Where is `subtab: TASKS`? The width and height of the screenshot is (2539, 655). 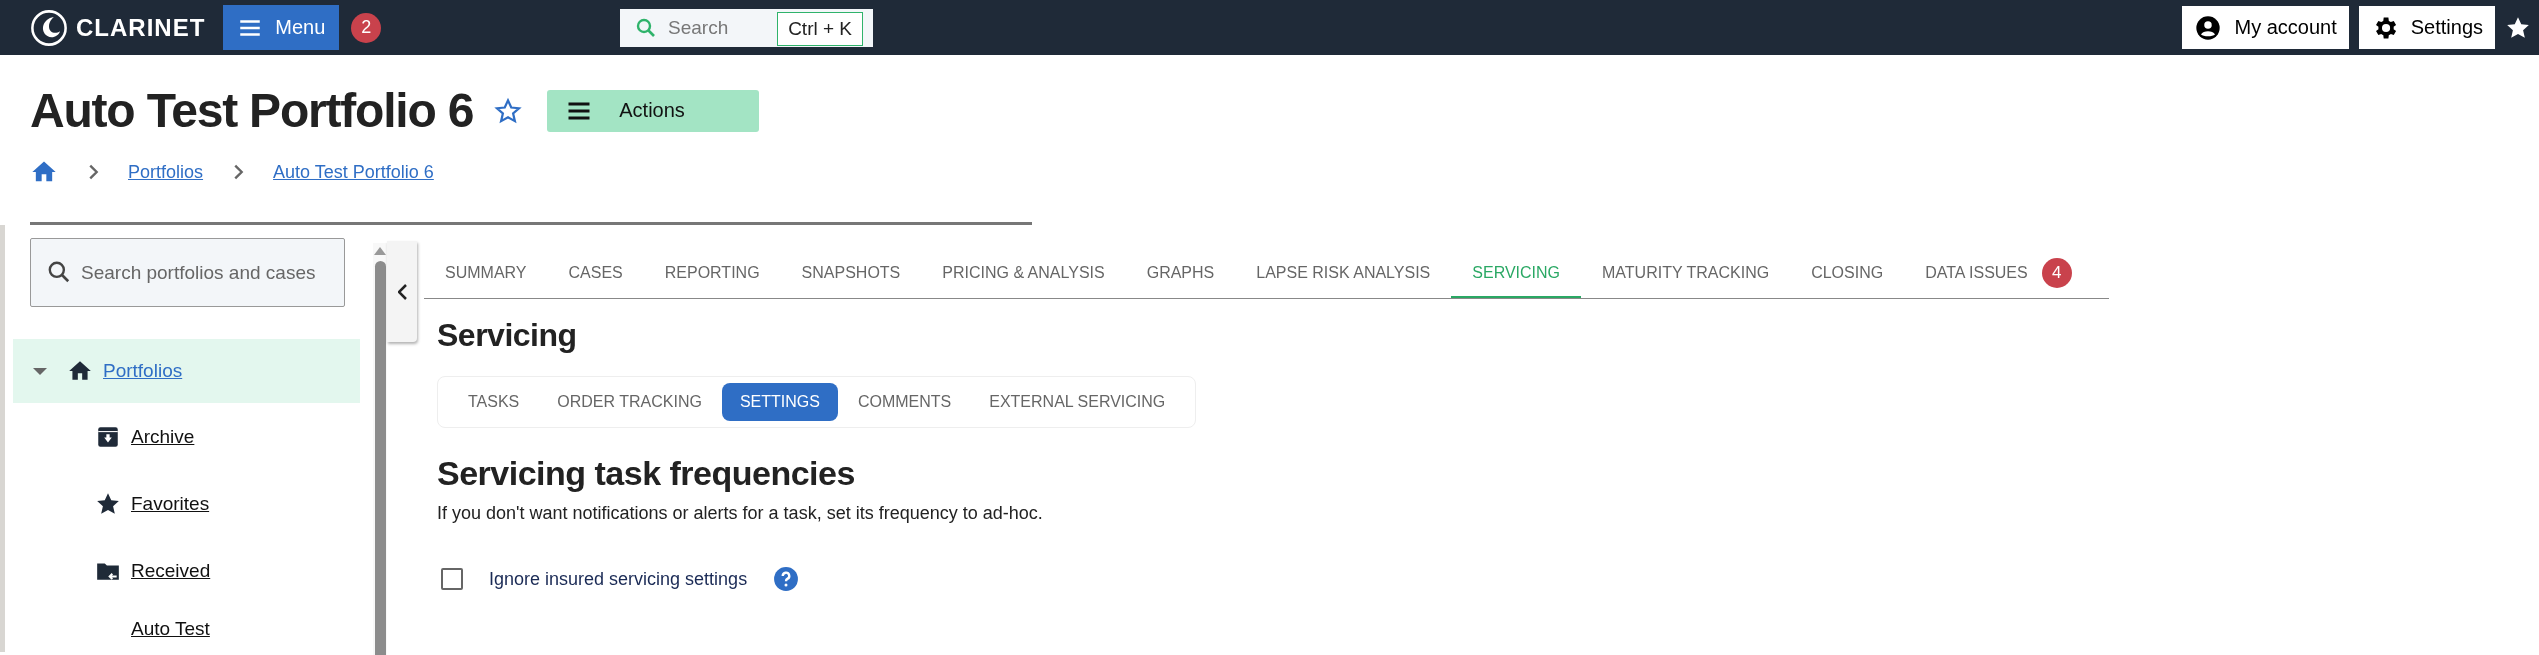 subtab: TASKS is located at coordinates (494, 402).